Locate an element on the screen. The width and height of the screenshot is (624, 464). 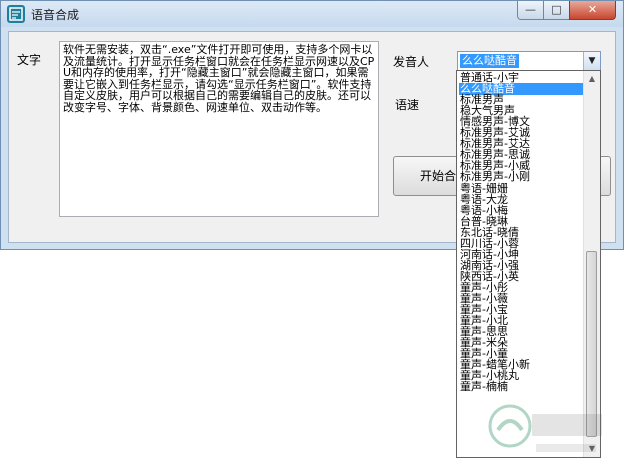
maximize-button: □ is located at coordinates (556, 10).